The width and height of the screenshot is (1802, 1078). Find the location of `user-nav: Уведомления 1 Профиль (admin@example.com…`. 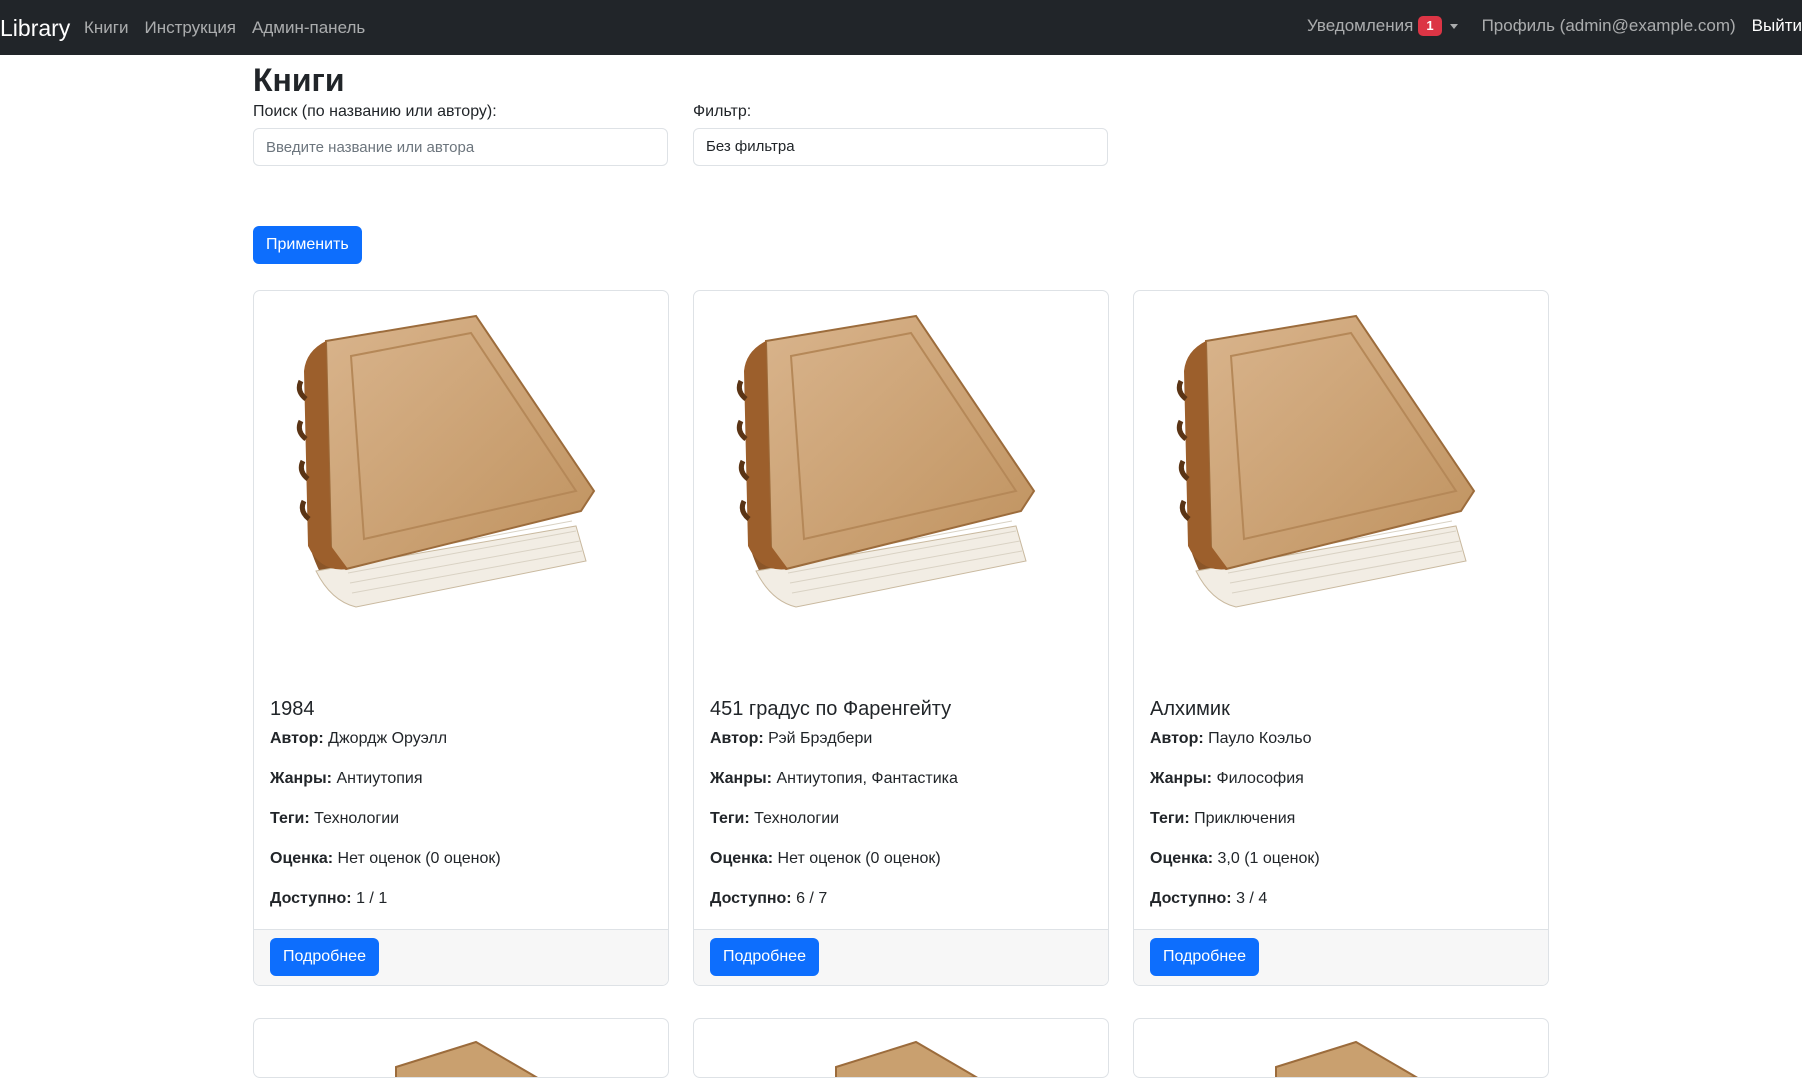

user-nav: Уведомления 1 Профиль (admin@example.com… is located at coordinates (1554, 26).